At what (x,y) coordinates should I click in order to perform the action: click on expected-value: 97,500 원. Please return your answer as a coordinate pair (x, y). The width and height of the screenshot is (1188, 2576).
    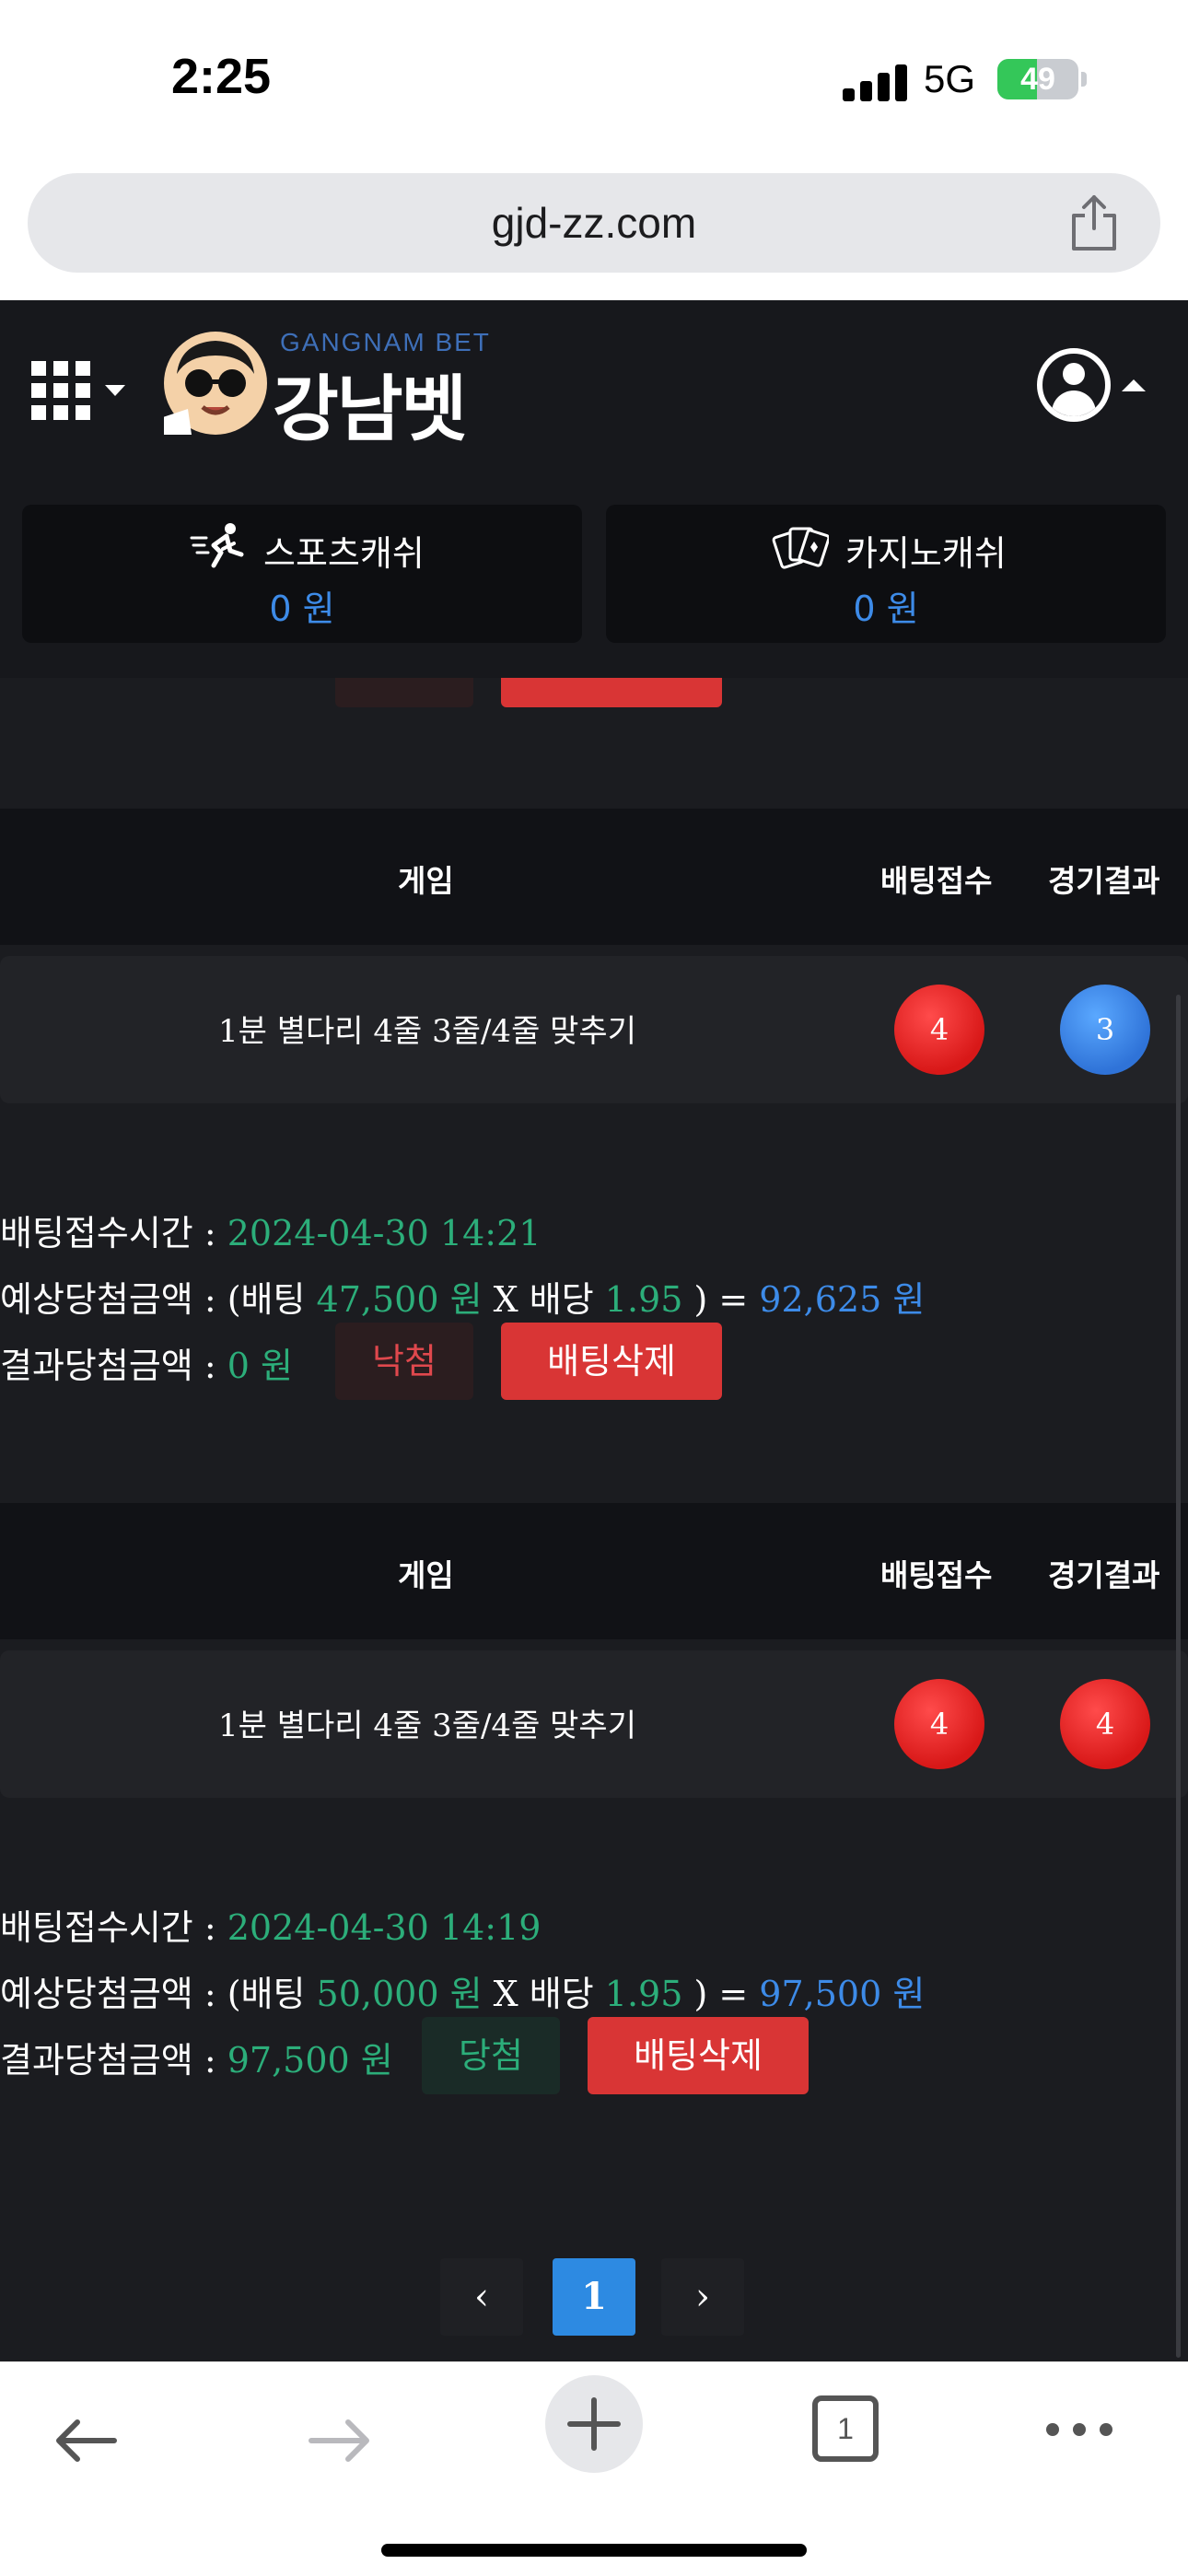
    Looking at the image, I should click on (842, 1994).